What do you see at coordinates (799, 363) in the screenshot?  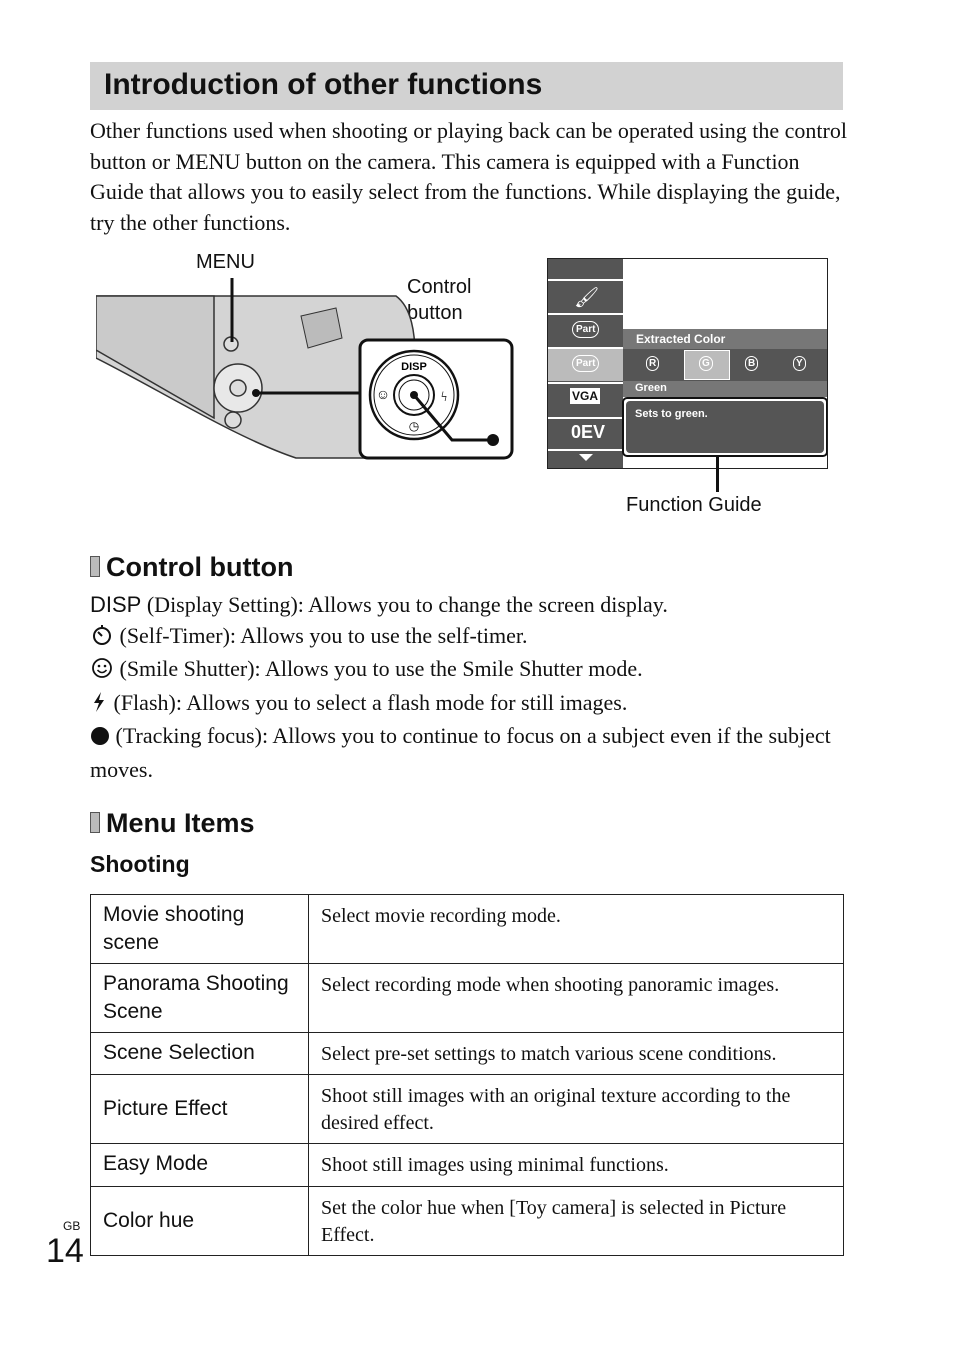 I see `option-y: Y` at bounding box center [799, 363].